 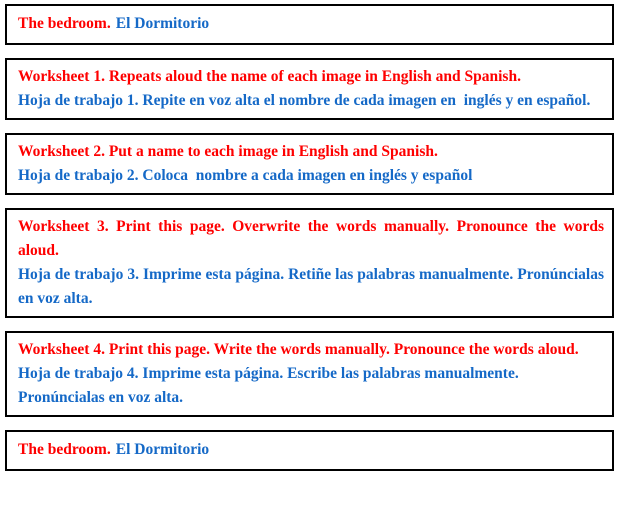 I want to click on panel-header-title: The bedroom. El Dormitorio, so click(x=309, y=24).